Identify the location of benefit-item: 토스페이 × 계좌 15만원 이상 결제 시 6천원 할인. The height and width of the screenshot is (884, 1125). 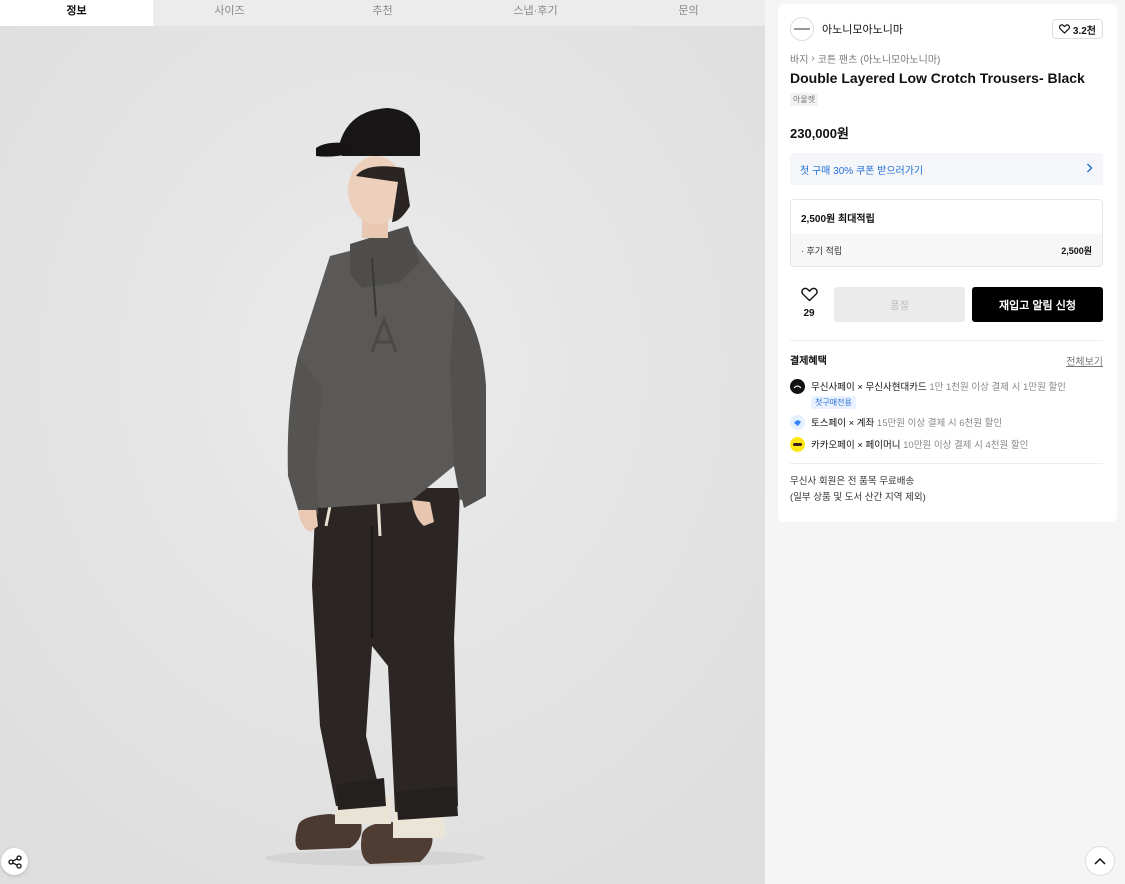
(896, 422).